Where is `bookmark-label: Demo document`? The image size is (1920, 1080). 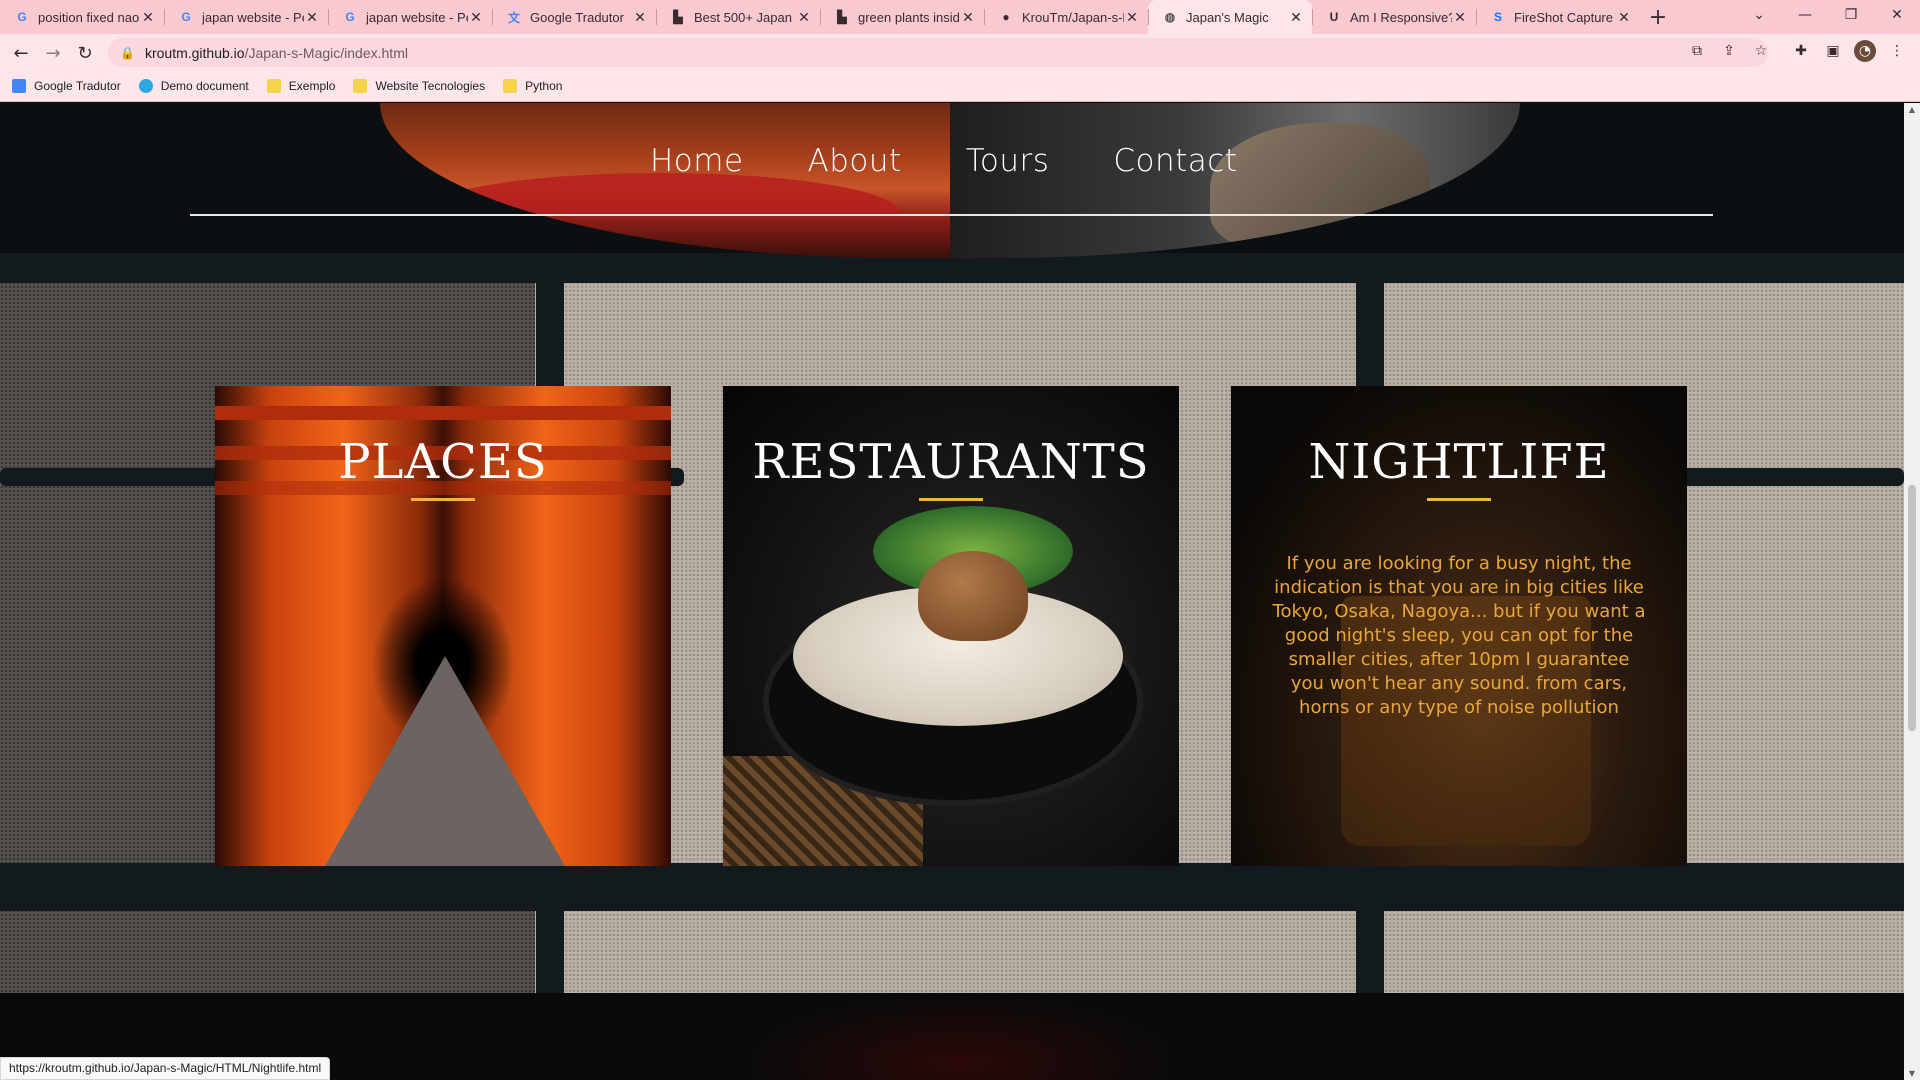 bookmark-label: Demo document is located at coordinates (204, 85).